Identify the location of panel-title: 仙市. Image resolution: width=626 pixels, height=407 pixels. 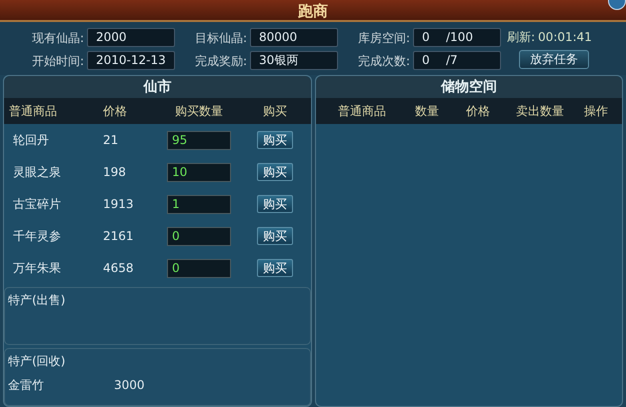
(157, 87).